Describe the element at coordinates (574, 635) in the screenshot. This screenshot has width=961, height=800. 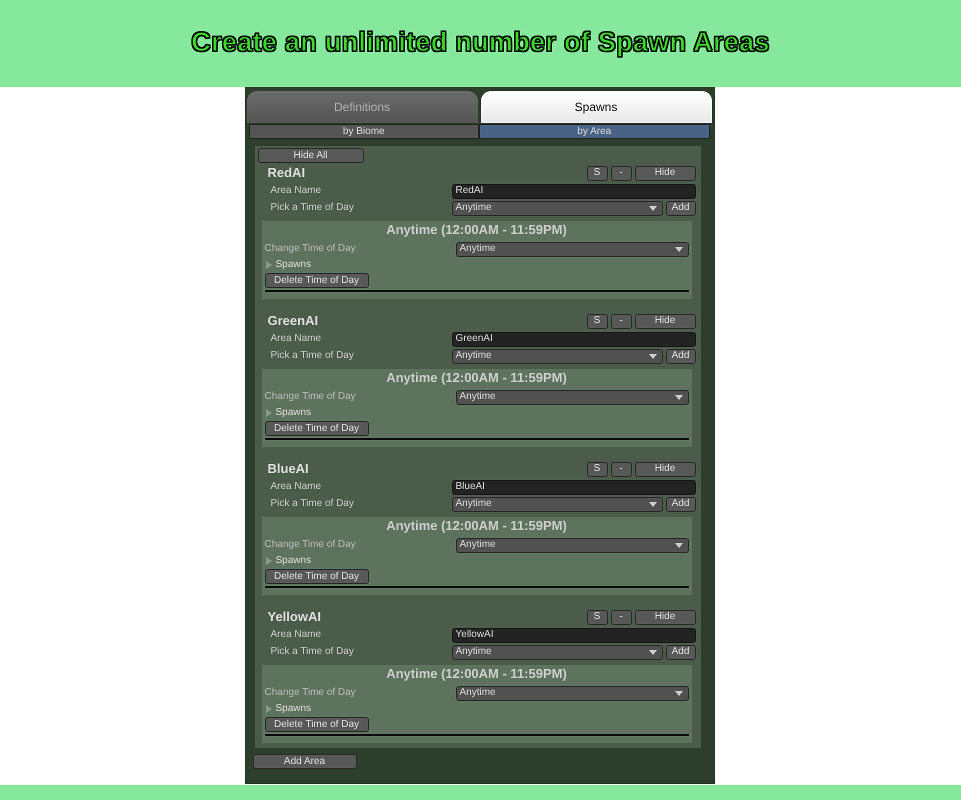
I see `area-name-field: YellowAI` at that location.